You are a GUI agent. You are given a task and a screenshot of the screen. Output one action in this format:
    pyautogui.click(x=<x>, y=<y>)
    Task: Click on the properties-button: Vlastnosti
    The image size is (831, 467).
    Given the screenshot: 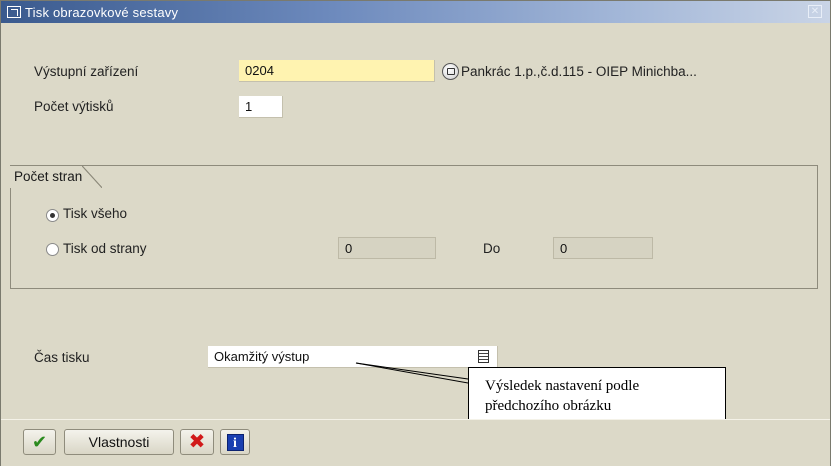 What is the action you would take?
    pyautogui.click(x=119, y=442)
    